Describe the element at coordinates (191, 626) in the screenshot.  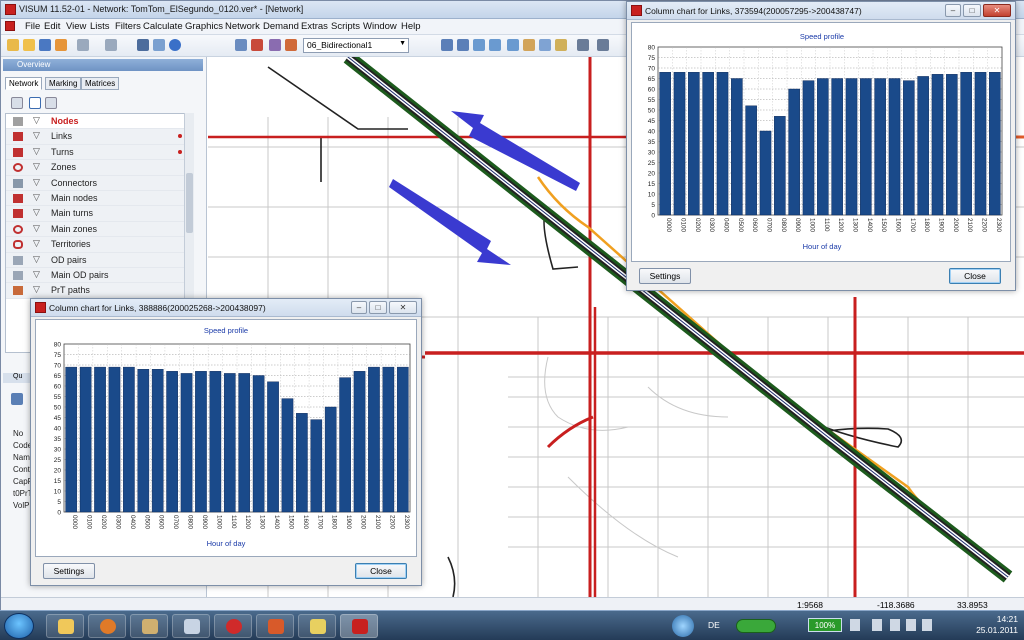
I see `taskbar-files` at that location.